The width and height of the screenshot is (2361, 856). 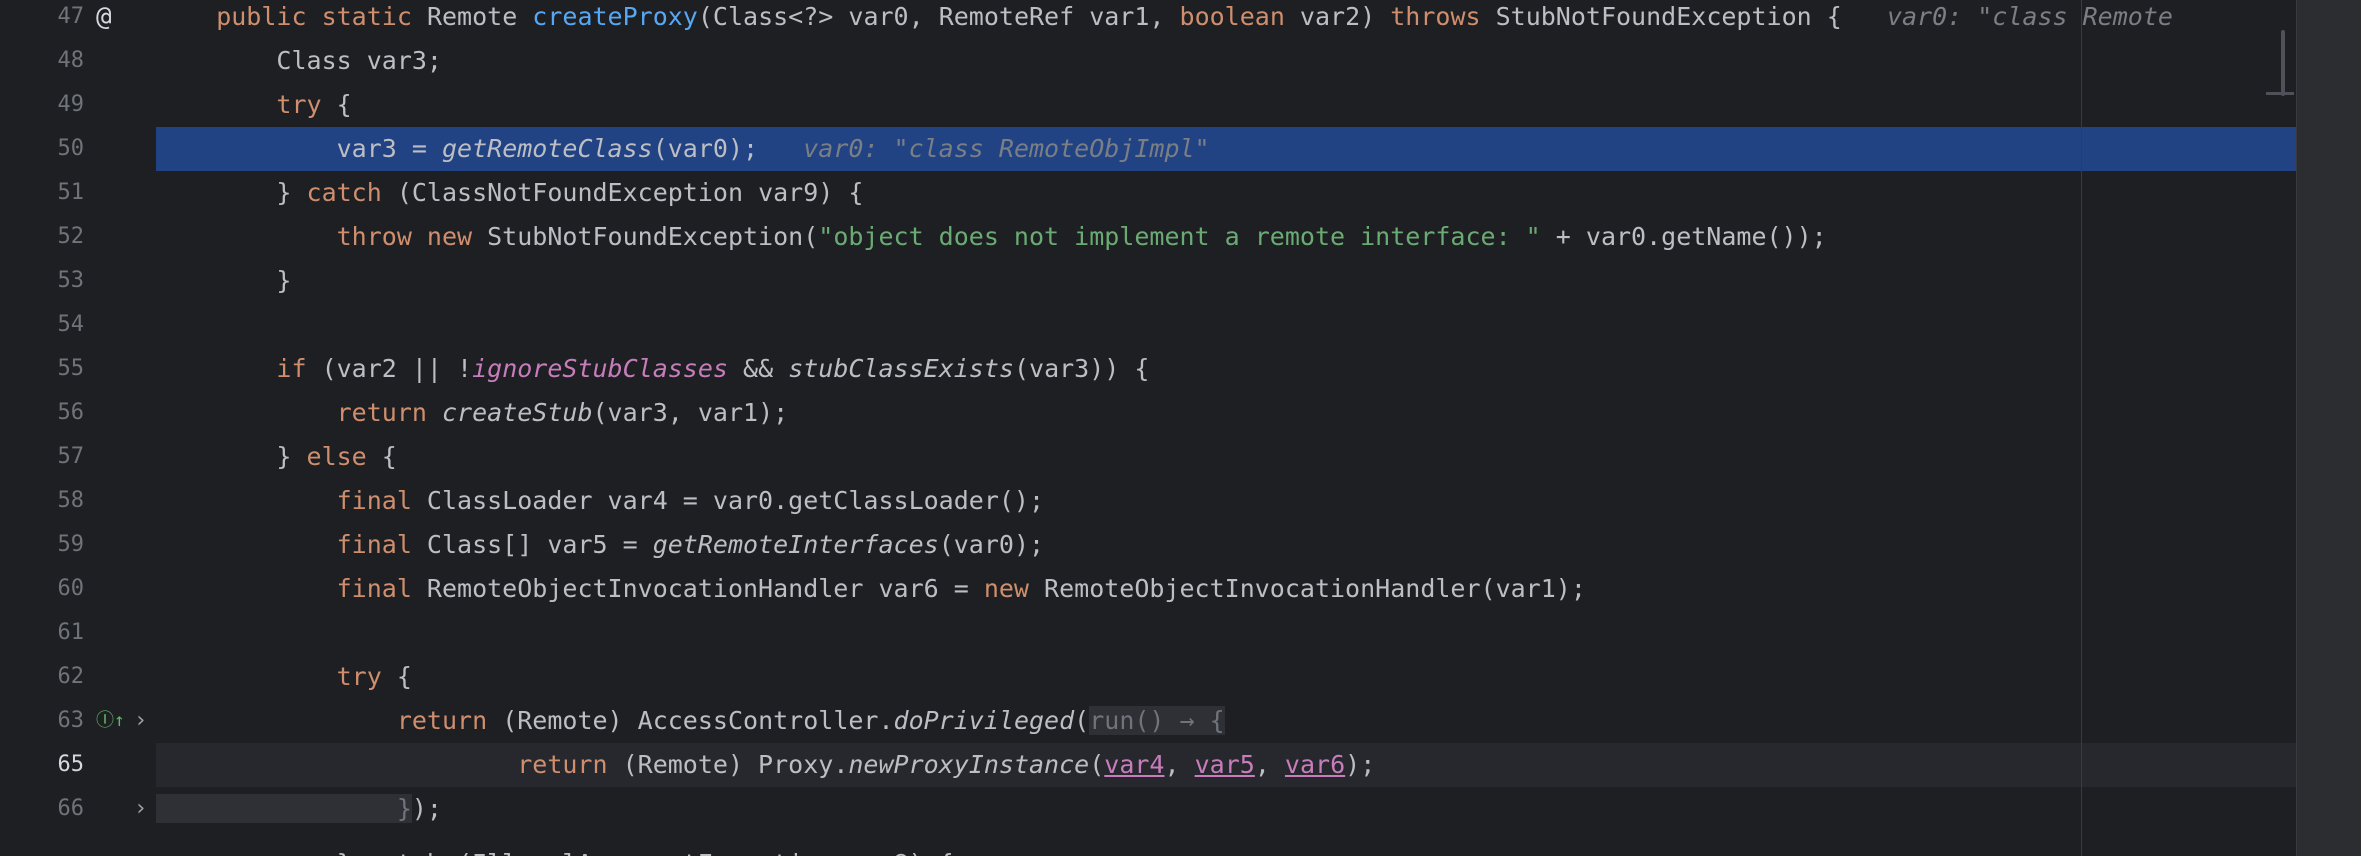 What do you see at coordinates (47, 809) in the screenshot?
I see `line-number: 66` at bounding box center [47, 809].